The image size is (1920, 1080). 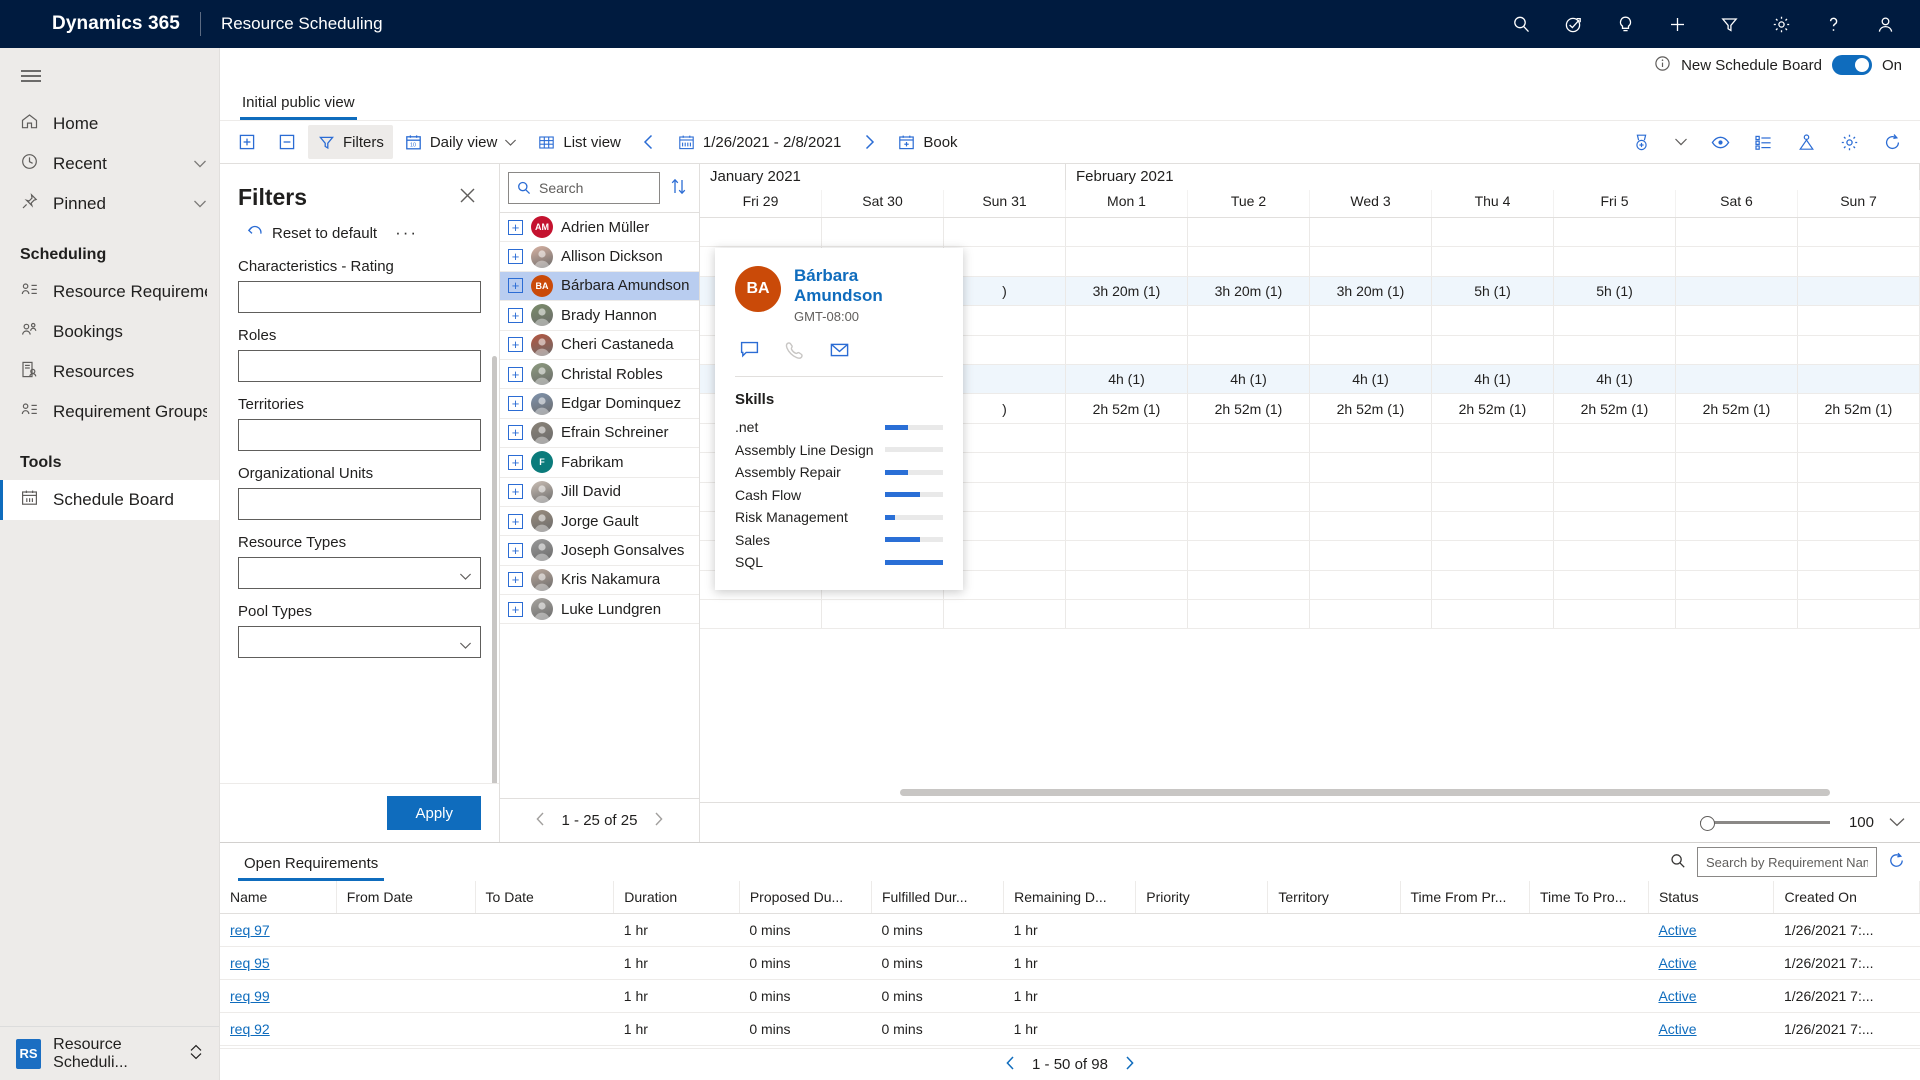 What do you see at coordinates (1011, 1065) in the screenshot?
I see `prev-page-icon` at bounding box center [1011, 1065].